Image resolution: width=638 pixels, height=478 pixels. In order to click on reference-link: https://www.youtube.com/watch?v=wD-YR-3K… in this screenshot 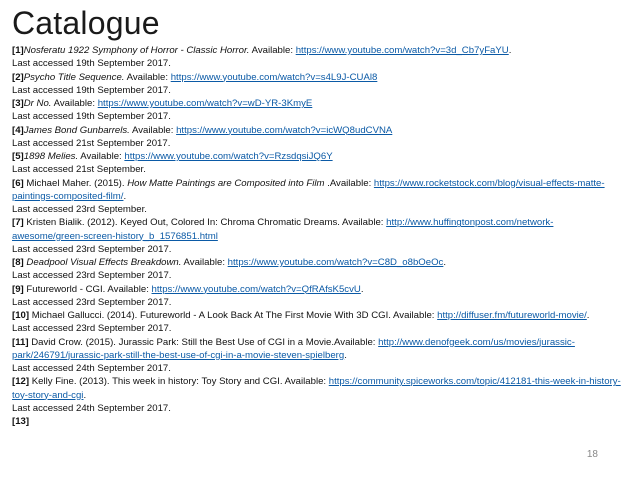, I will do `click(205, 103)`.